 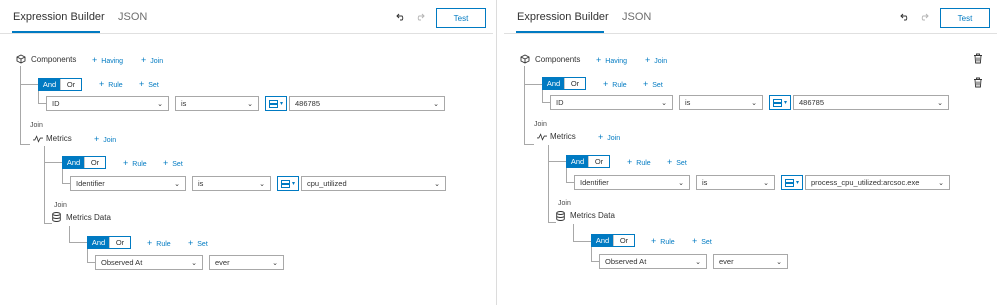 I want to click on components-label: Components, so click(x=558, y=59).